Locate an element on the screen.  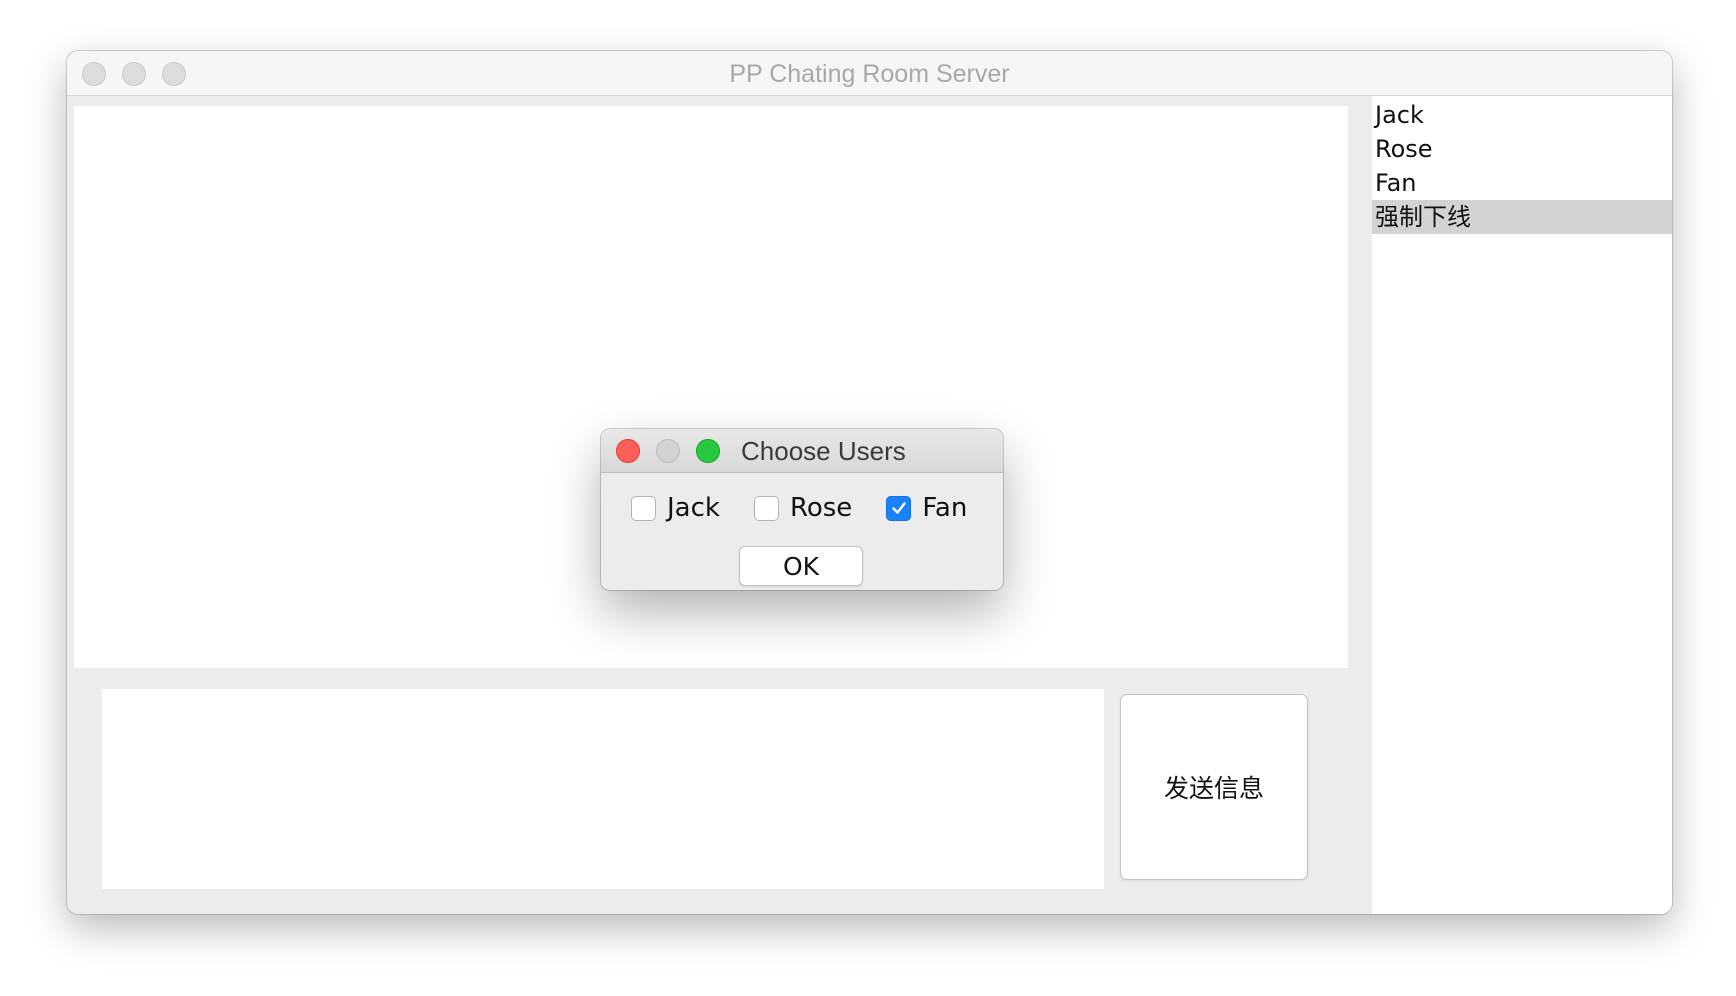
option-label-fan: Fan is located at coordinates (944, 508).